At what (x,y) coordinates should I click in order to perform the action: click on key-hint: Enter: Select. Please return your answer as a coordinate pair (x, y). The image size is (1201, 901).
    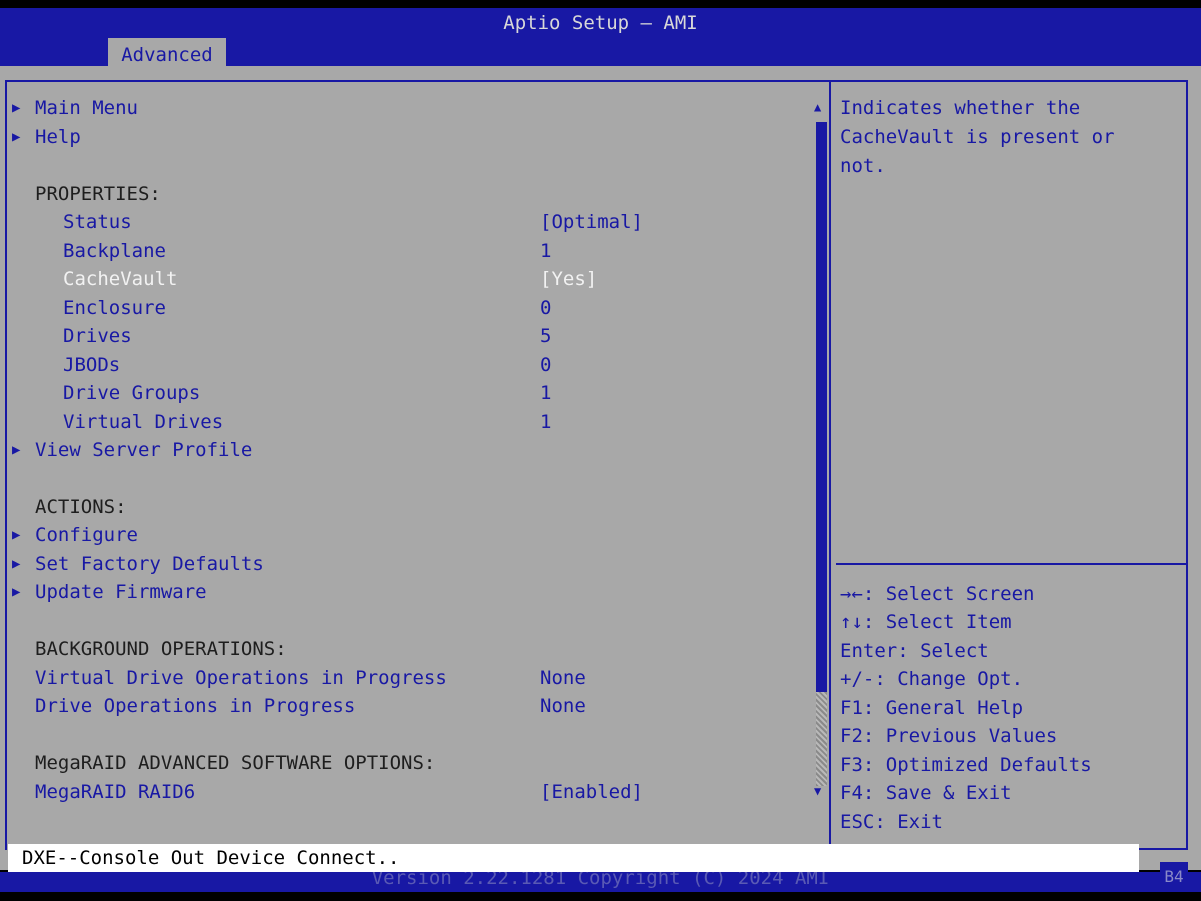
    Looking at the image, I should click on (914, 651).